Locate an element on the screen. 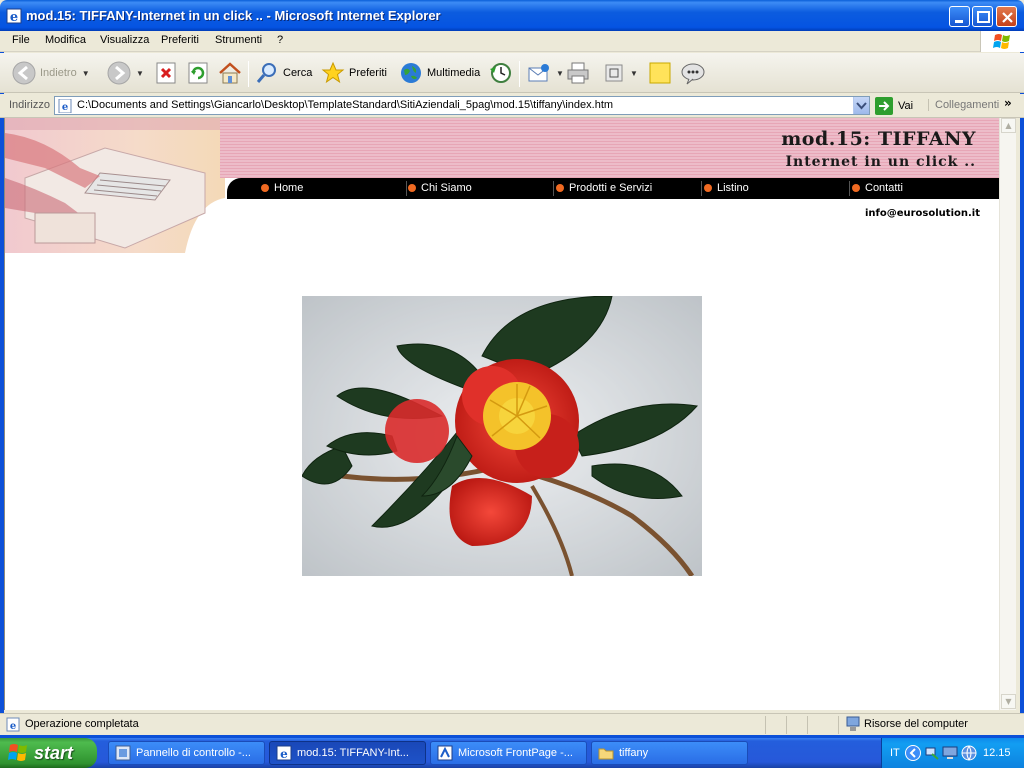  site-title: mod.15: TIFFANY is located at coordinates (878, 139).